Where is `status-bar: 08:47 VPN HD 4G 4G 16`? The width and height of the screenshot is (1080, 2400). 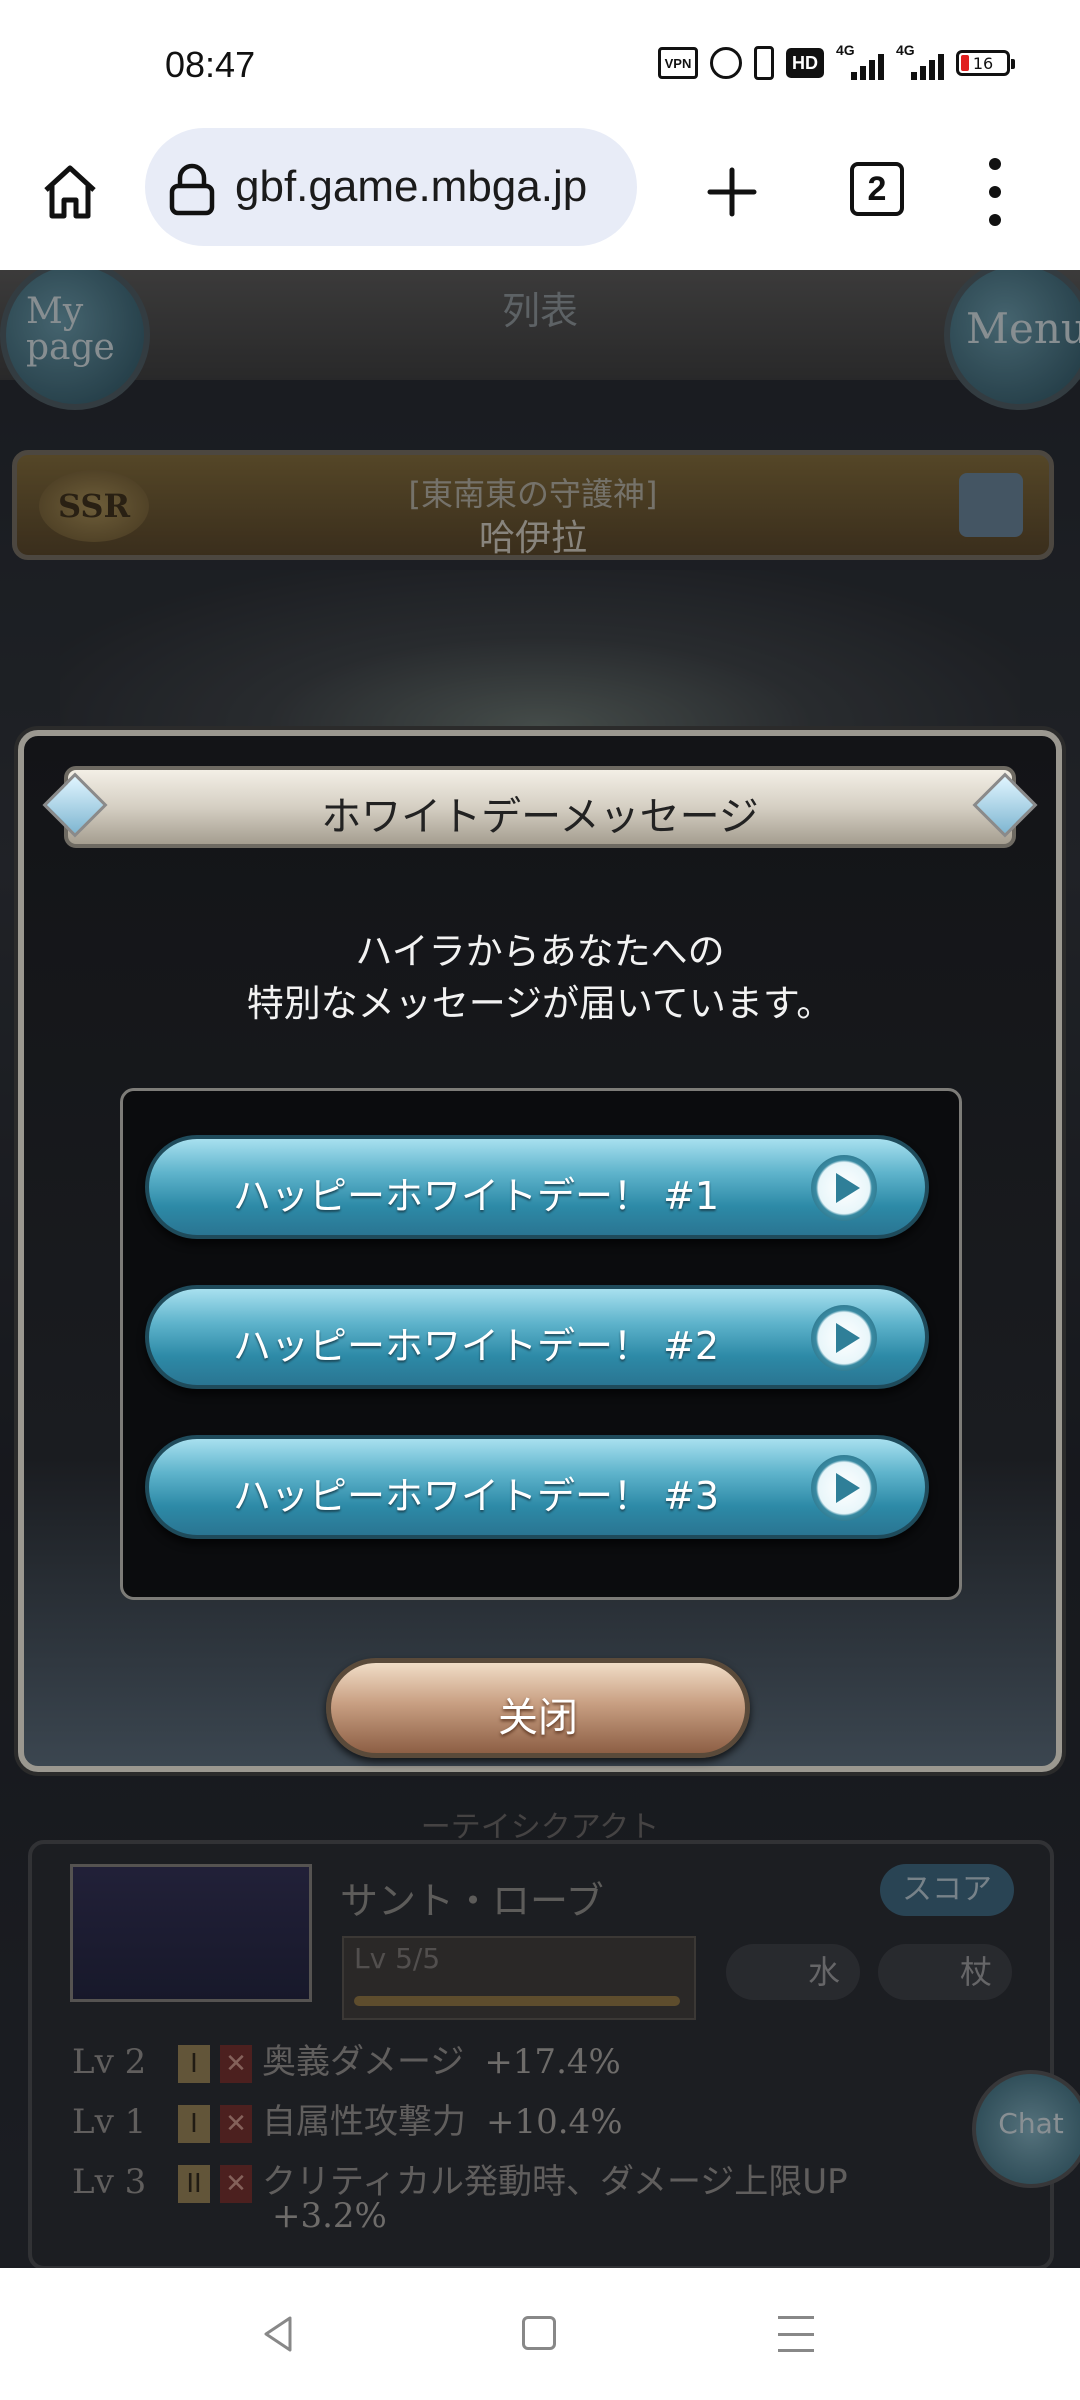
status-bar: 08:47 VPN HD 4G 4G 16 is located at coordinates (540, 60).